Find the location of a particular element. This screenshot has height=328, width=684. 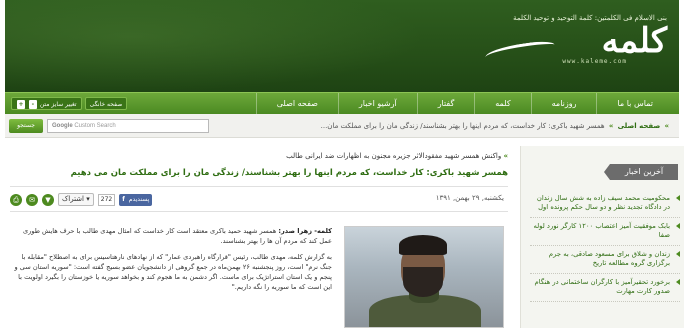

share-caret-icon: ▾ is located at coordinates (88, 199).